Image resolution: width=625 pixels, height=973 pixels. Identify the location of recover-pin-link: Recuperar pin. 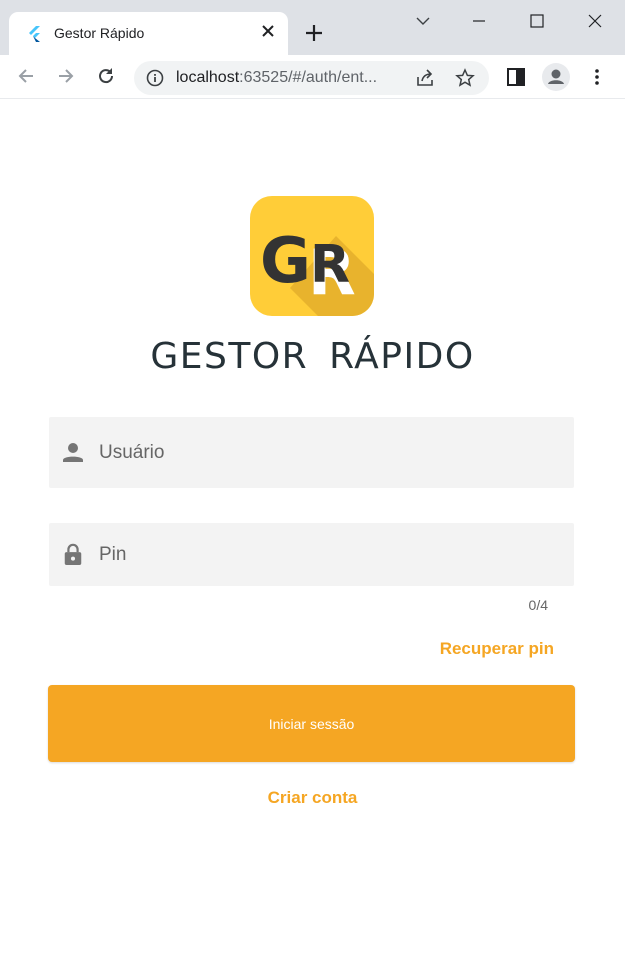
(482, 649).